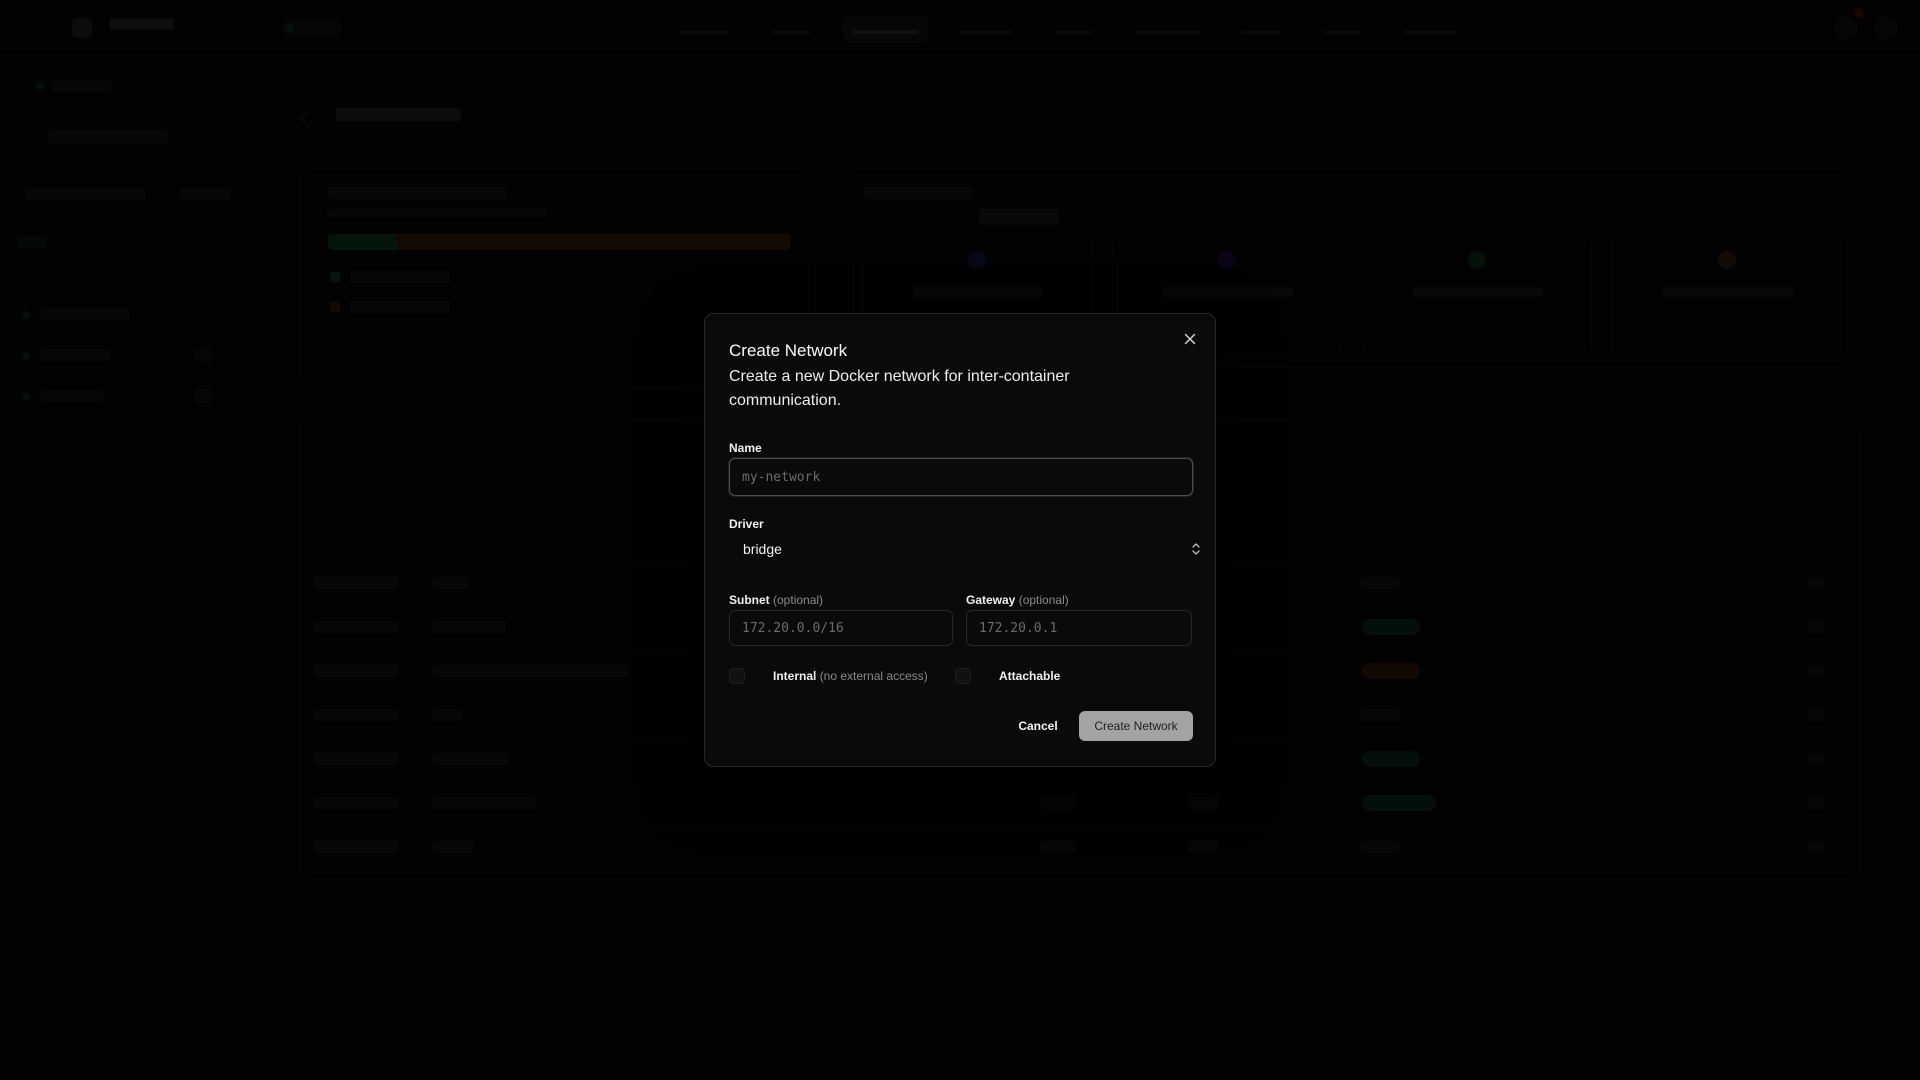 The height and width of the screenshot is (1080, 1920). I want to click on attachable-label: Attachable, so click(1030, 676).